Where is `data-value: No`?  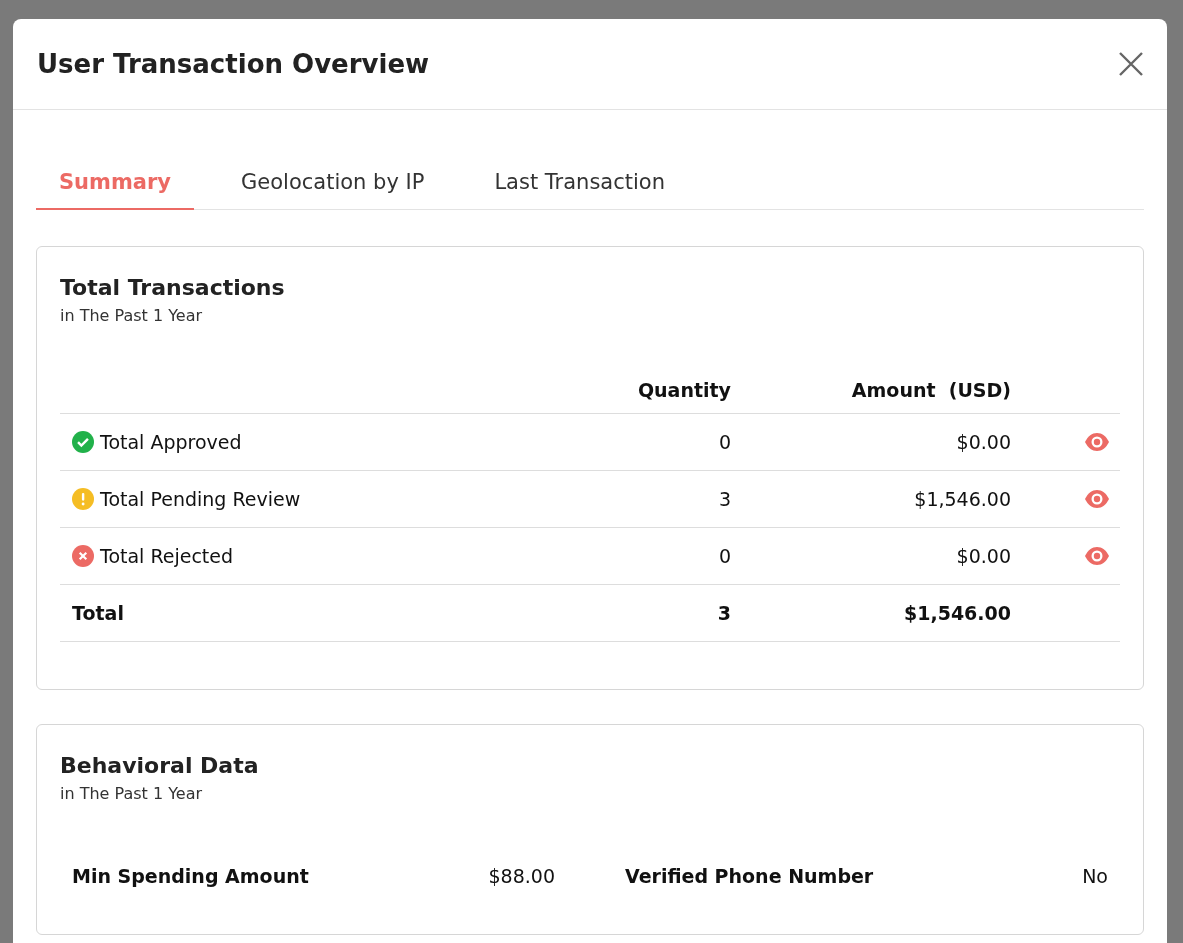 data-value: No is located at coordinates (1095, 876).